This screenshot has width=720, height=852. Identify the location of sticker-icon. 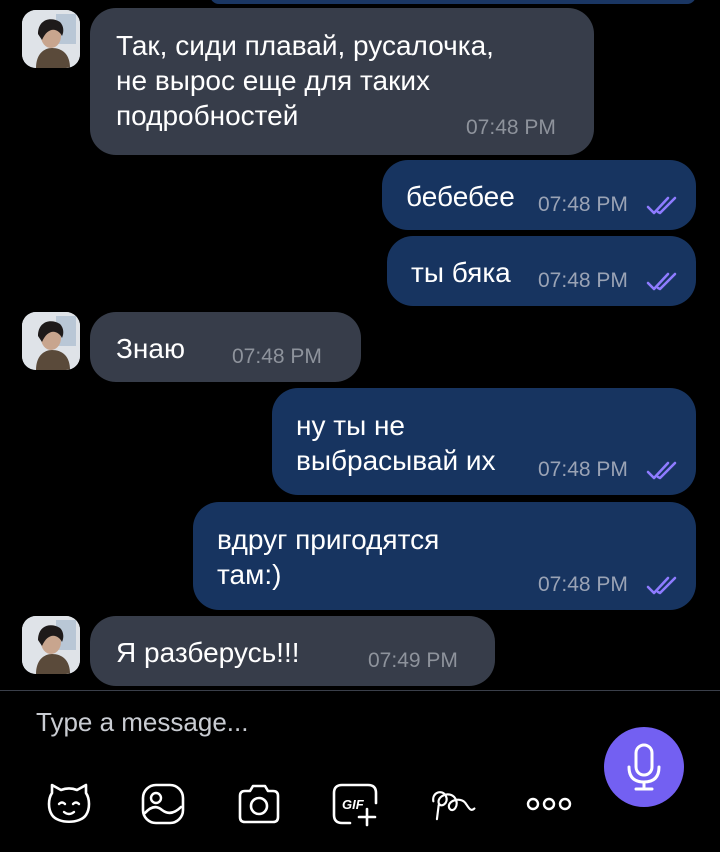
(69, 804).